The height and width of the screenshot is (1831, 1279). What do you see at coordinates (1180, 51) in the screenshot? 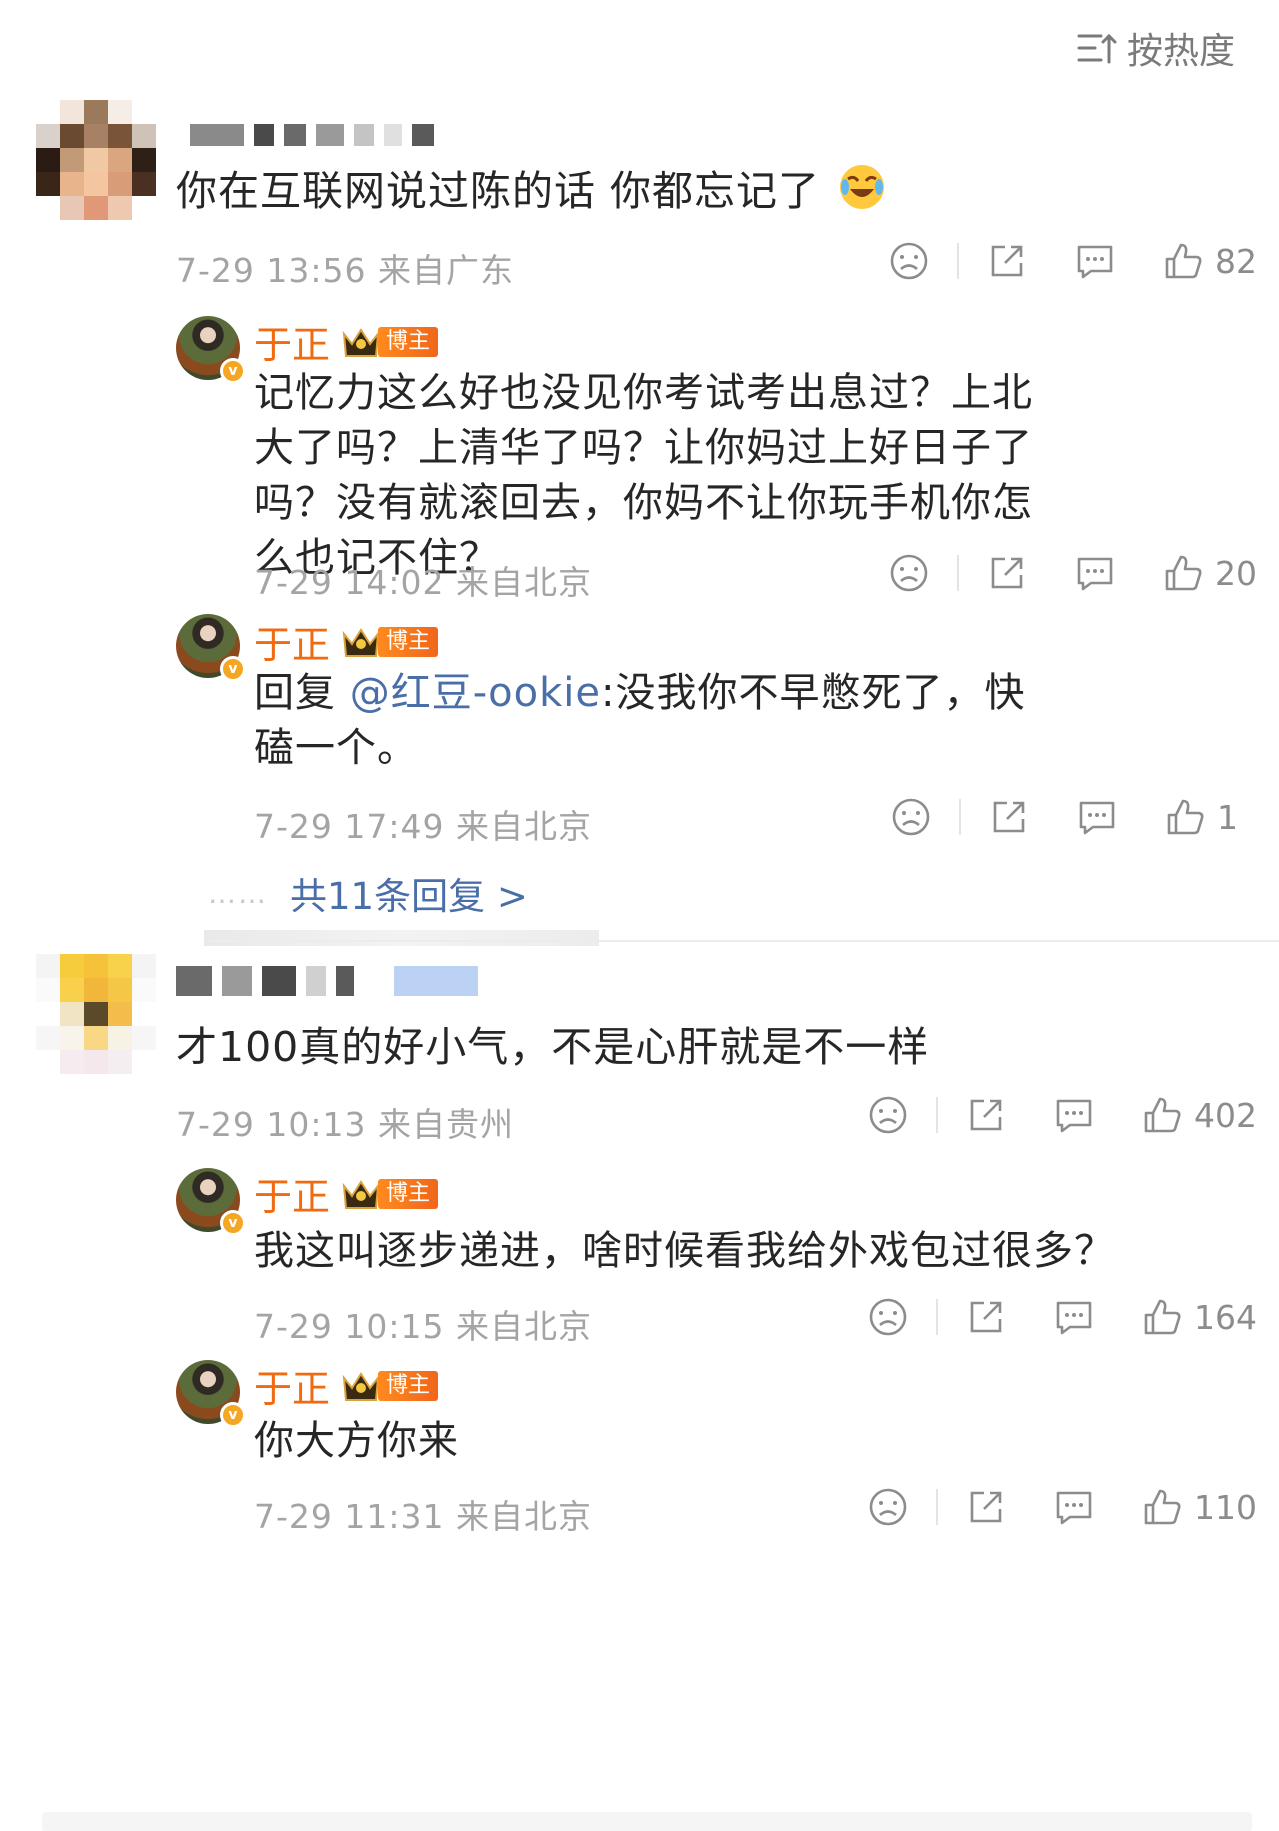
I see `sort-label: 按热度` at bounding box center [1180, 51].